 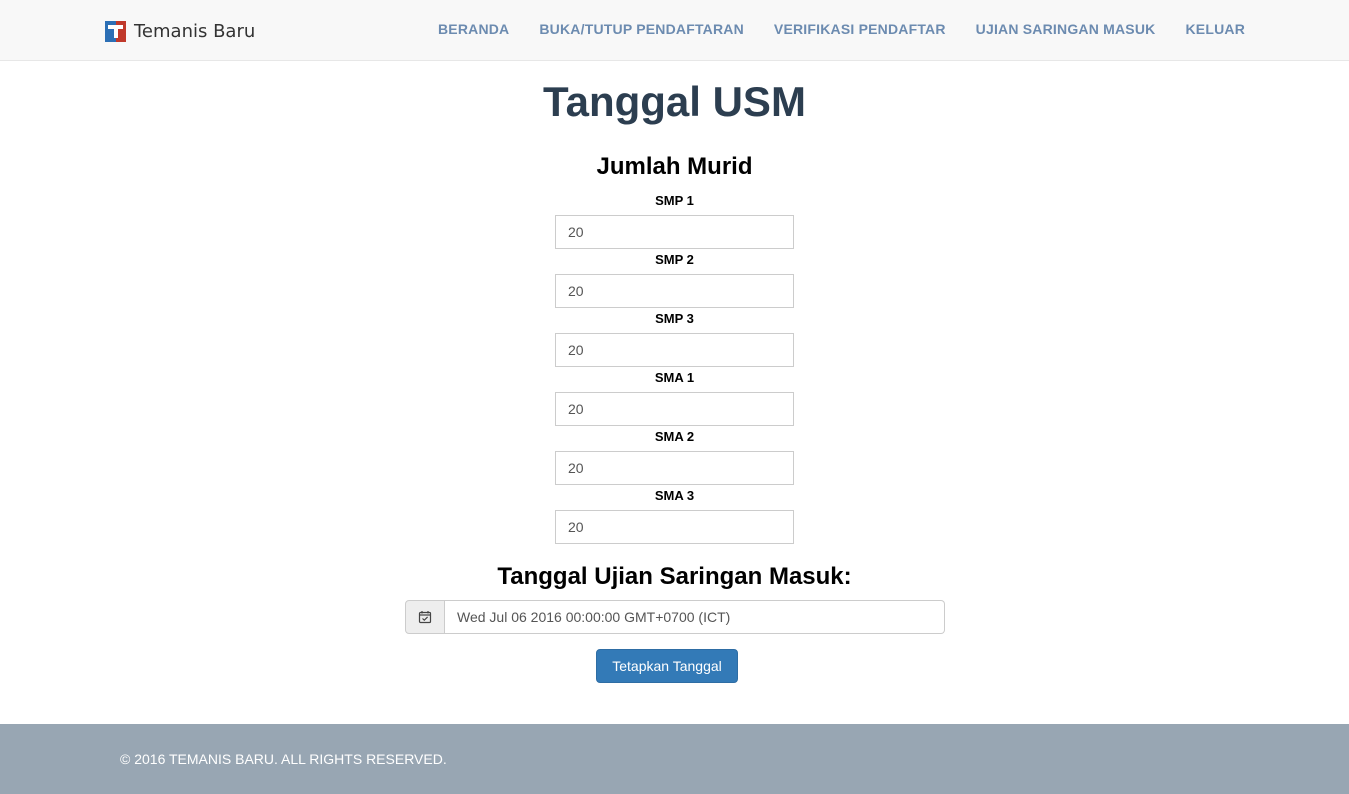 What do you see at coordinates (674, 576) in the screenshot?
I see `date-section-title: Tanggal Ujian Saringan Masuk:` at bounding box center [674, 576].